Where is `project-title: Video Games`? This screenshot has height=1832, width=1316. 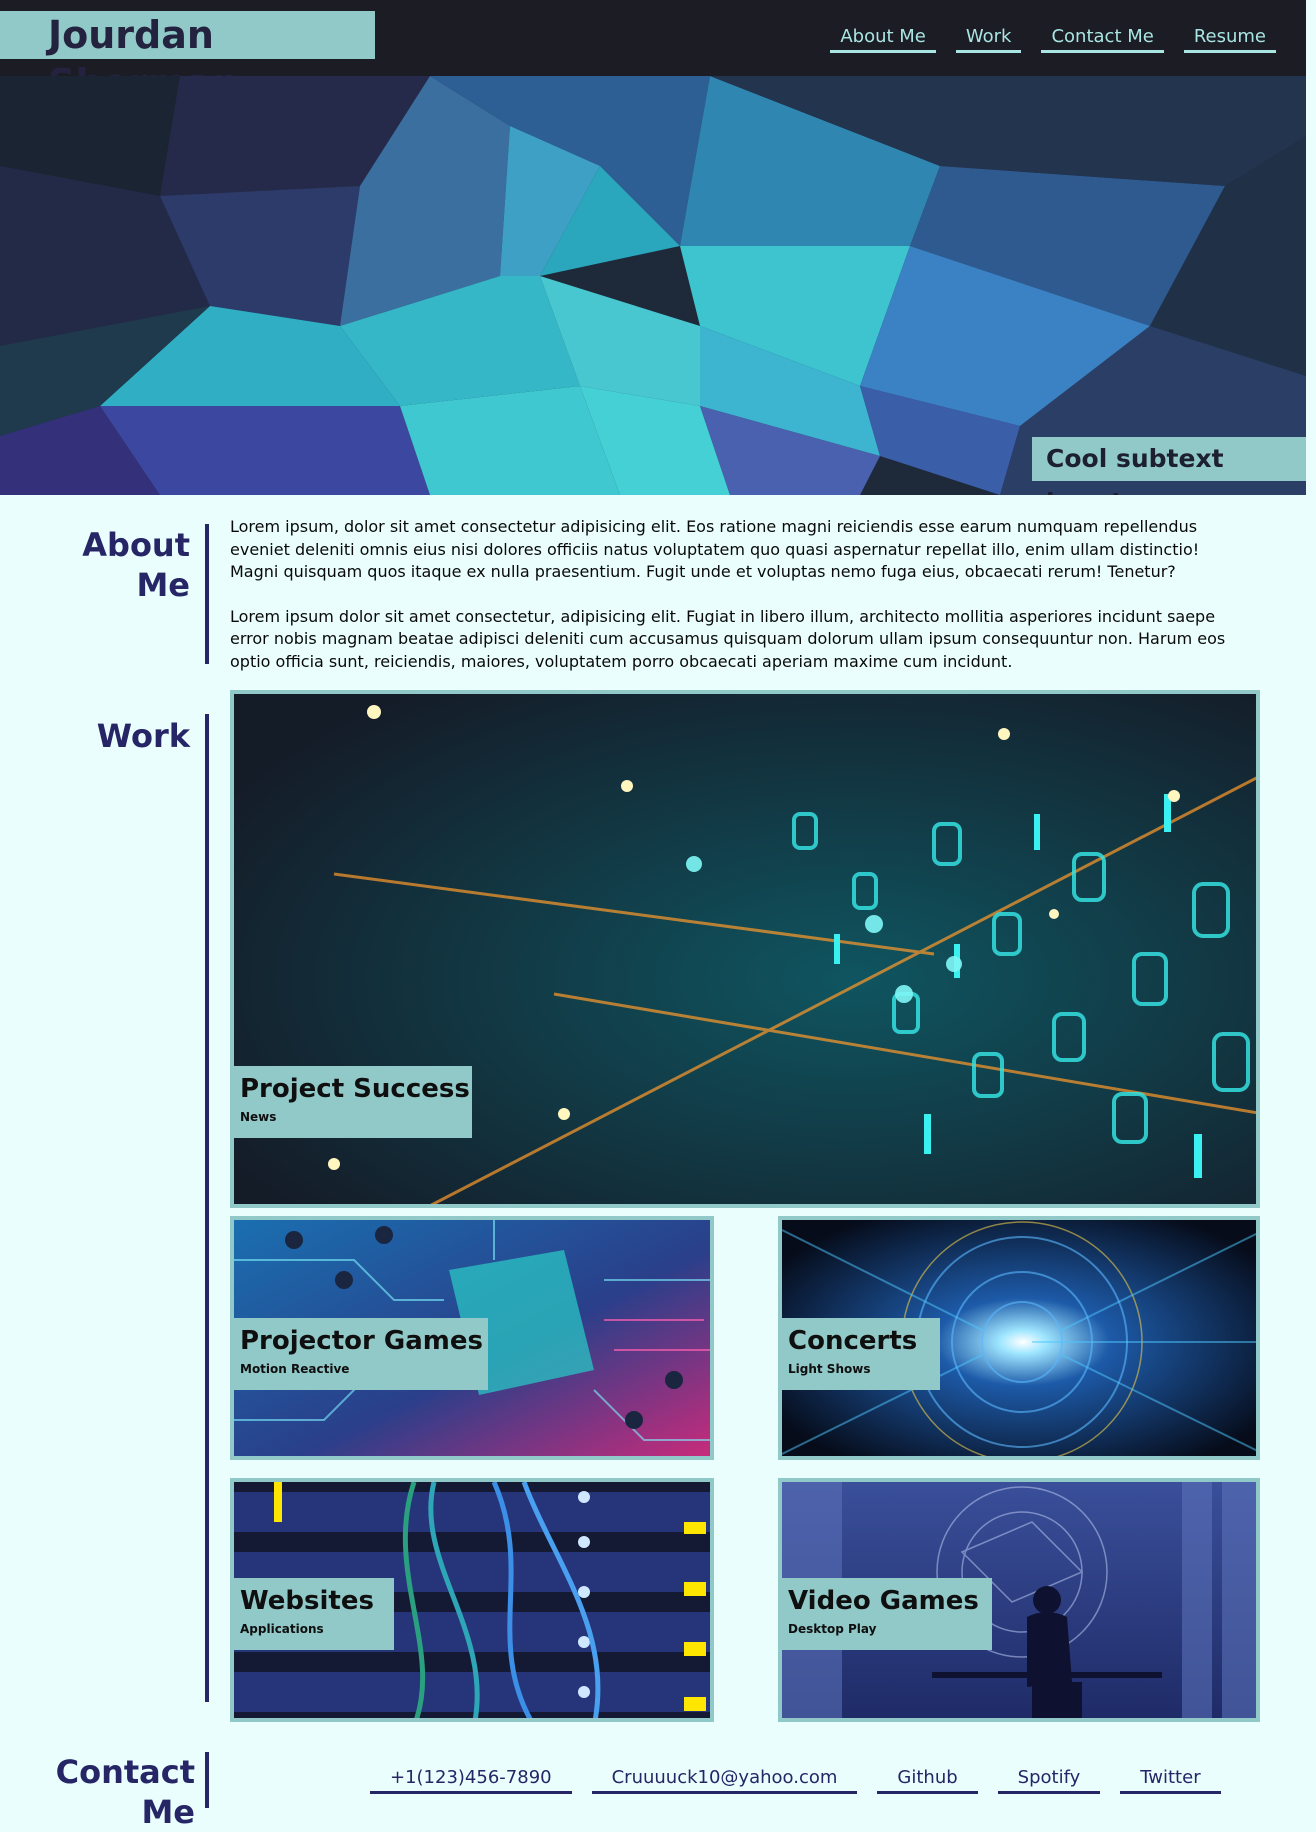 project-title: Video Games is located at coordinates (883, 1601).